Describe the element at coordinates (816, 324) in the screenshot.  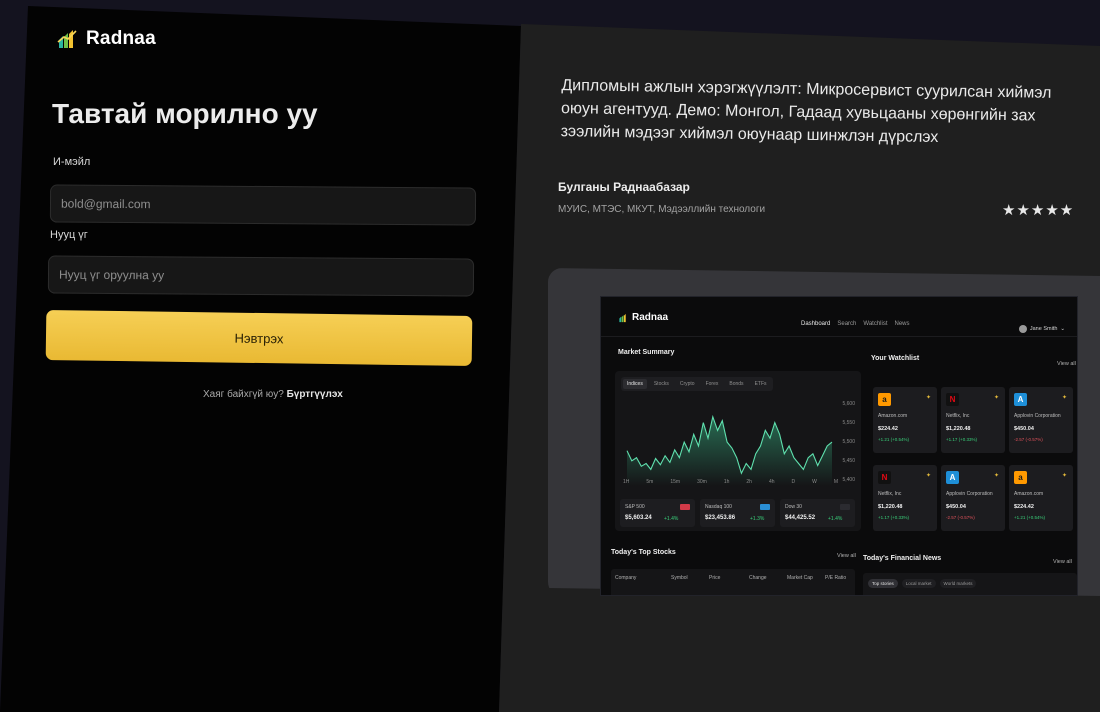
I see `nav-dashboard: Dashboard` at that location.